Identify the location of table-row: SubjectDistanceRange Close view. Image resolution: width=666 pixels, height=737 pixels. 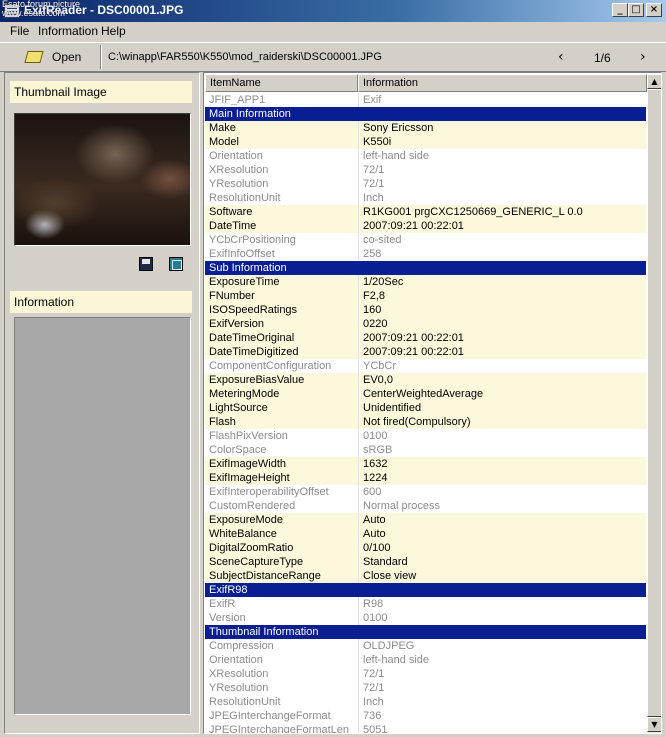
(425, 576).